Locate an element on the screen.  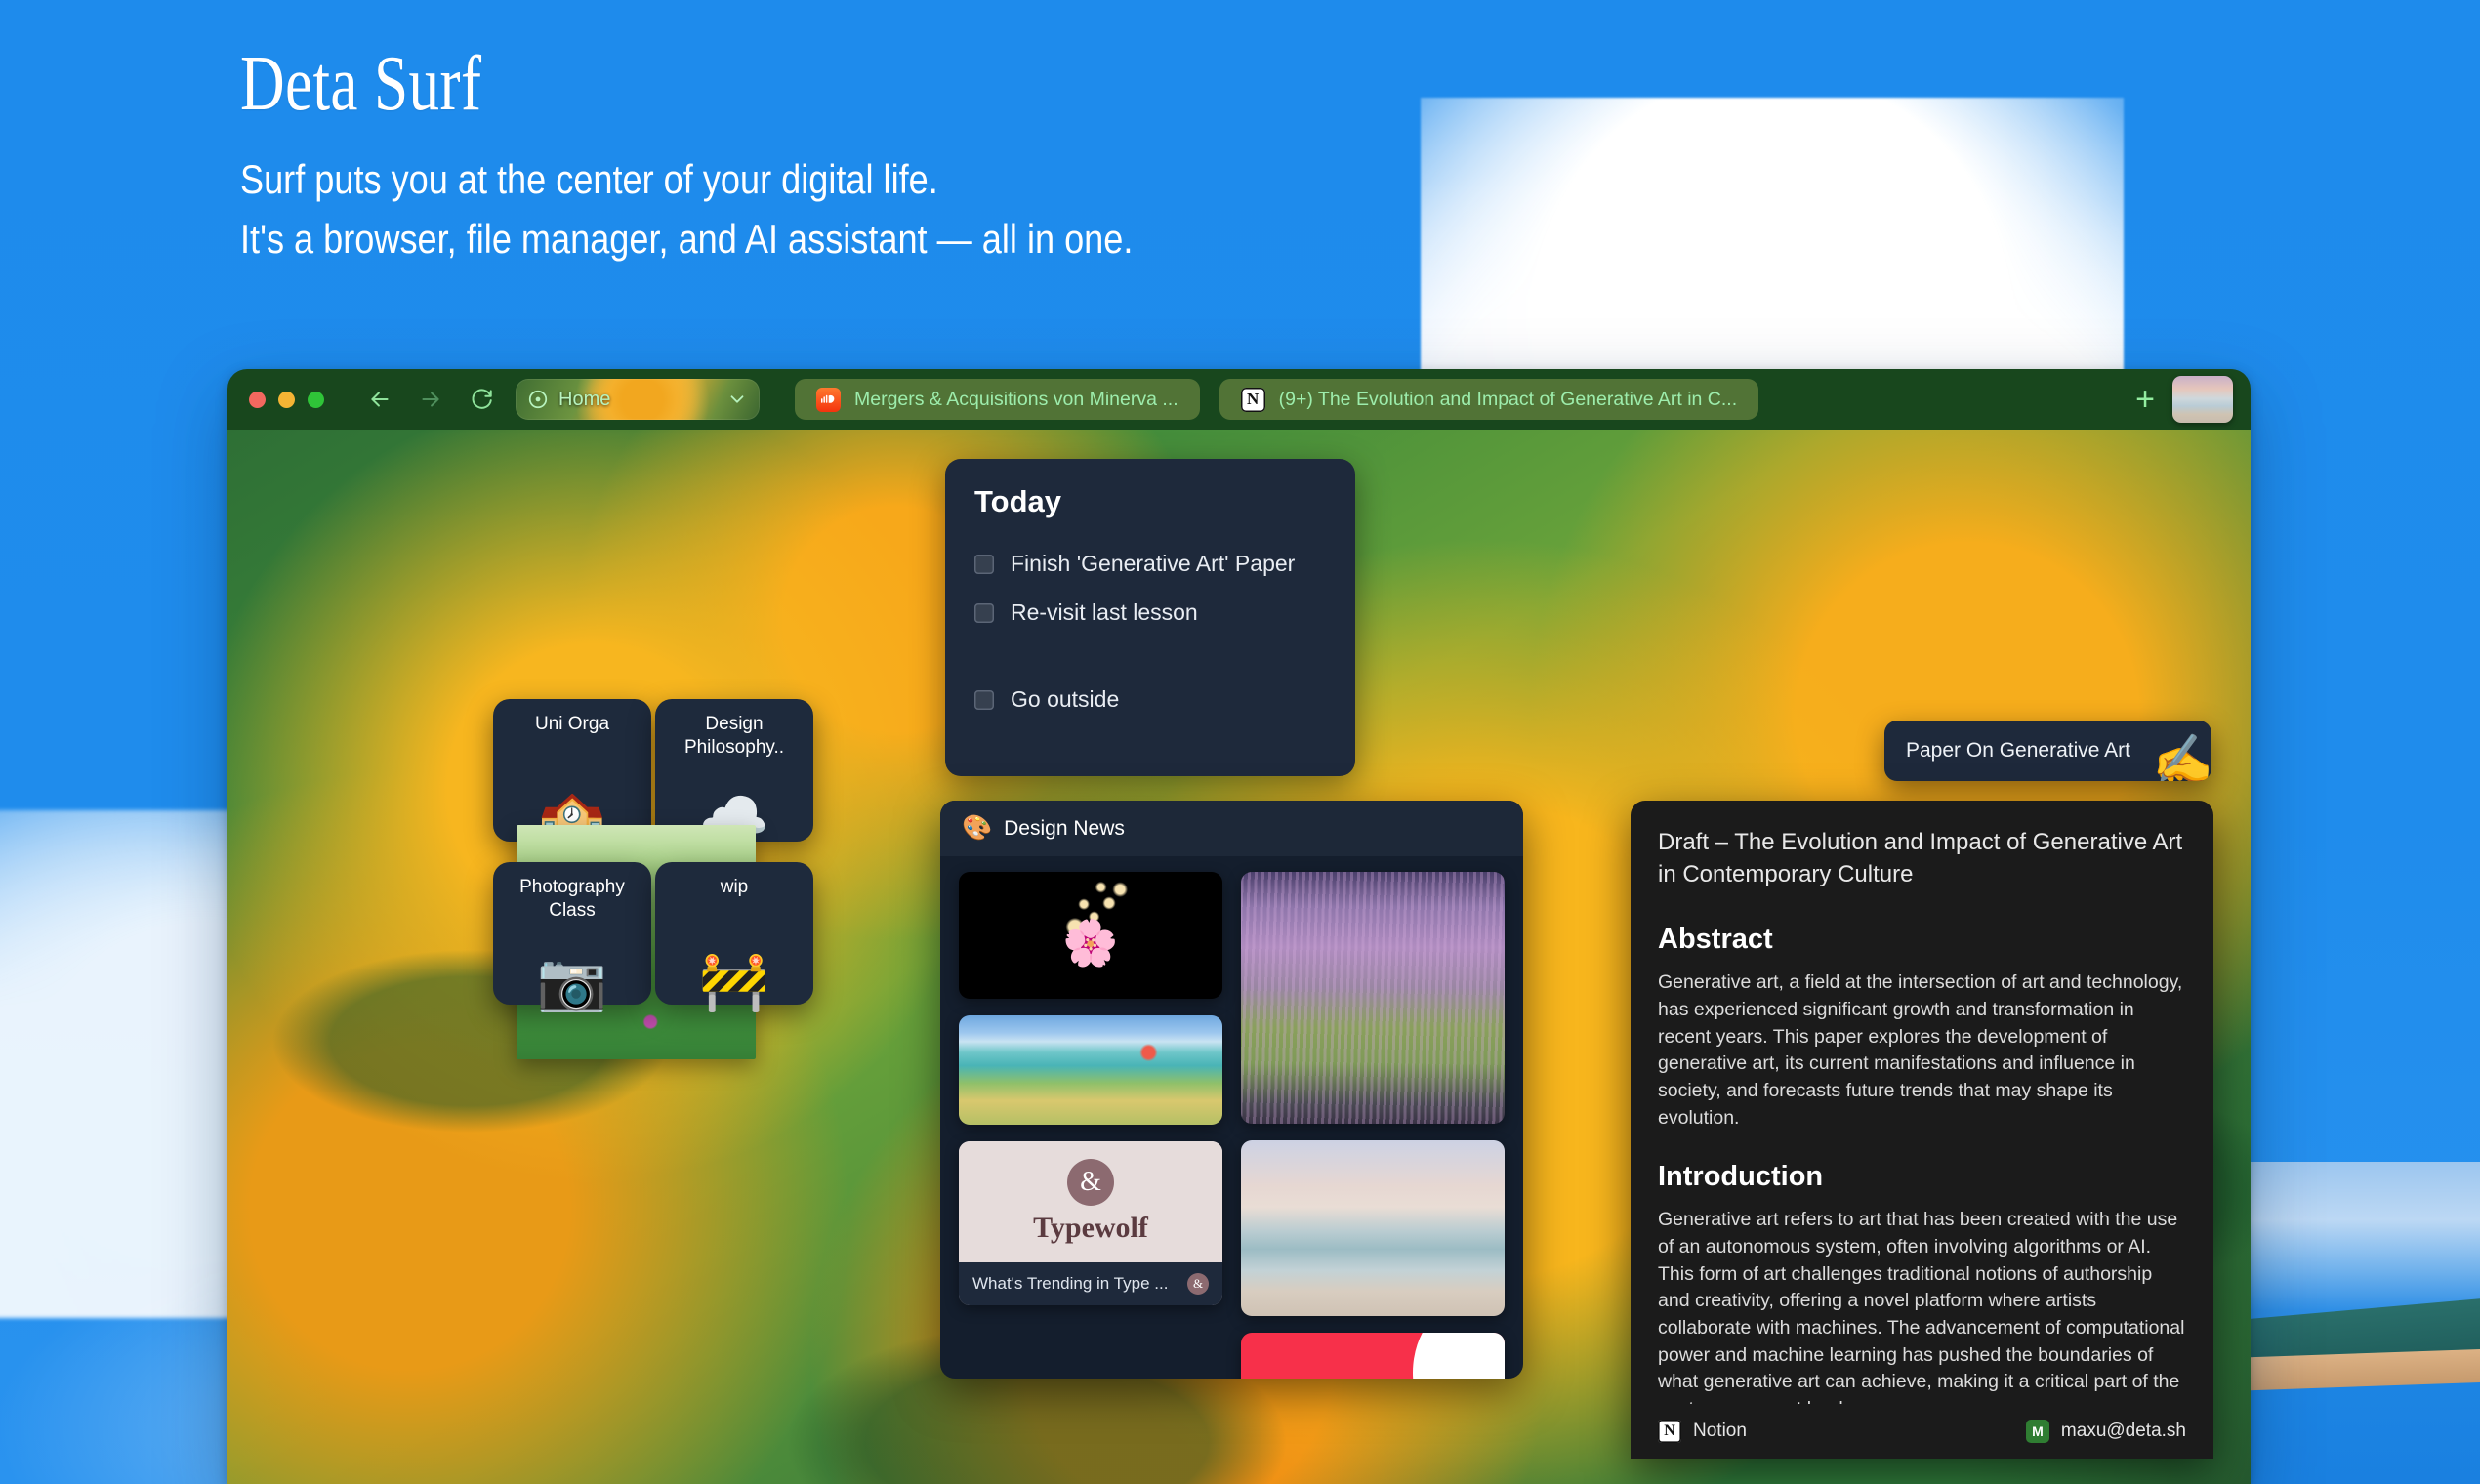
avatar: M is located at coordinates (2037, 1432).